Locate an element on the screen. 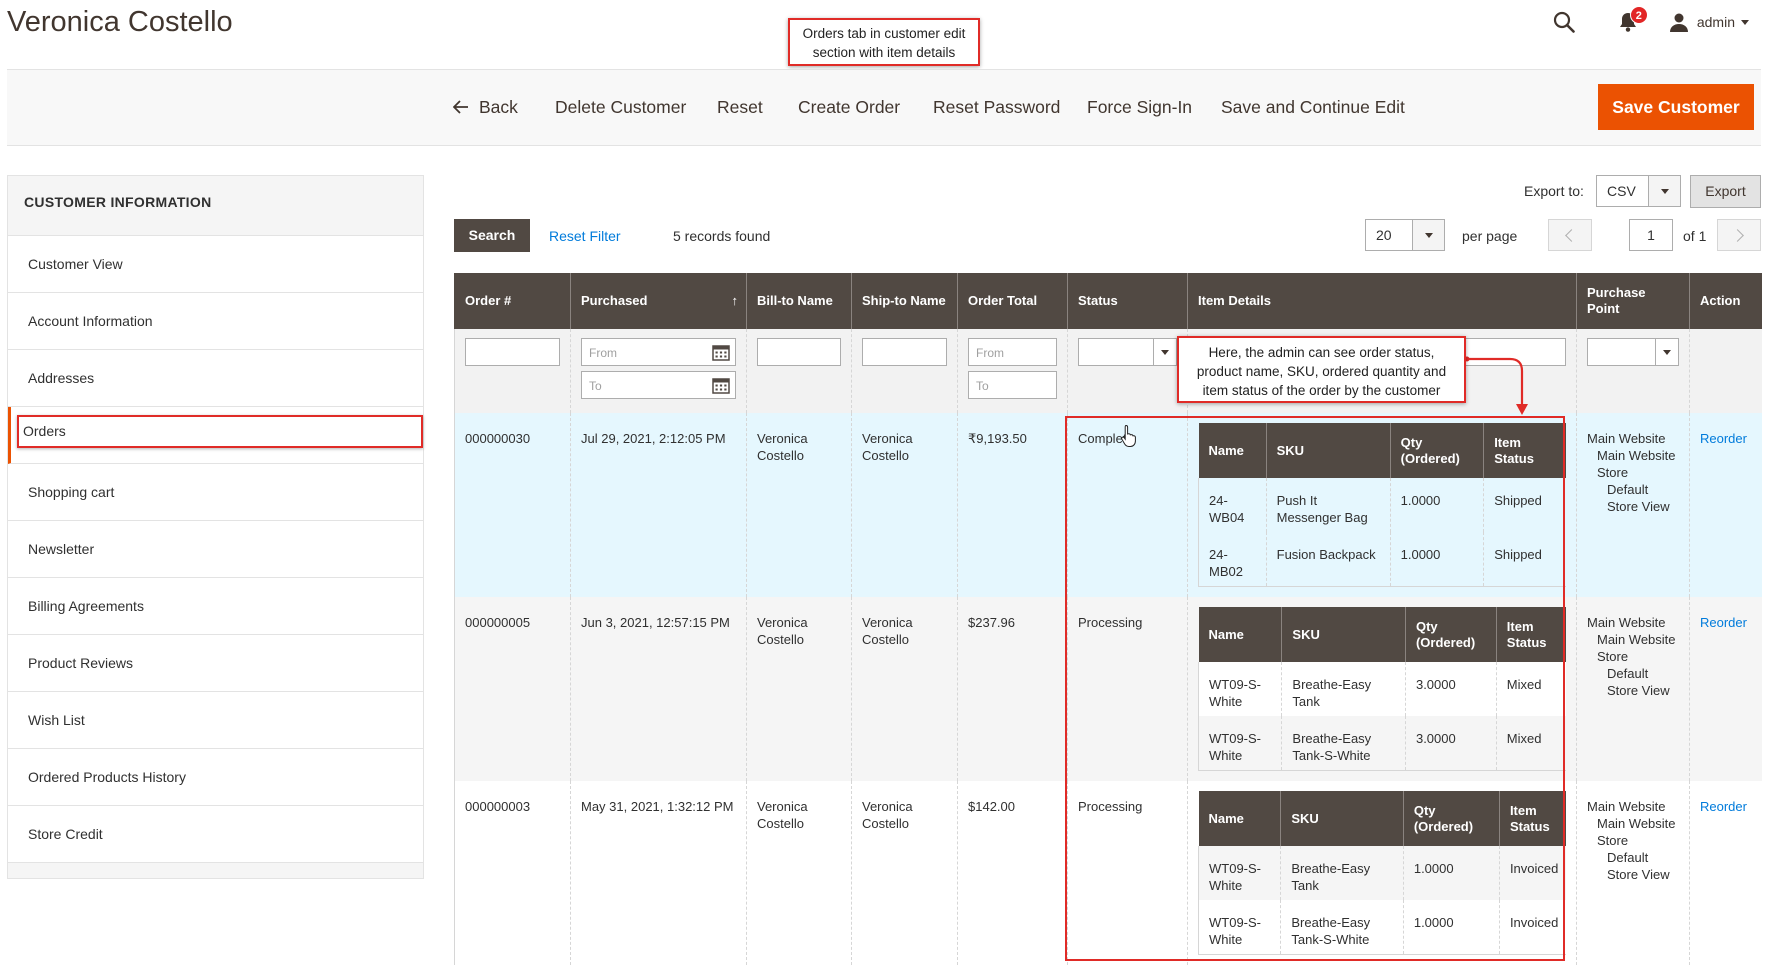 Image resolution: width=1767 pixels, height=967 pixels. sidebar-item-addresses: Addresses is located at coordinates (215, 378).